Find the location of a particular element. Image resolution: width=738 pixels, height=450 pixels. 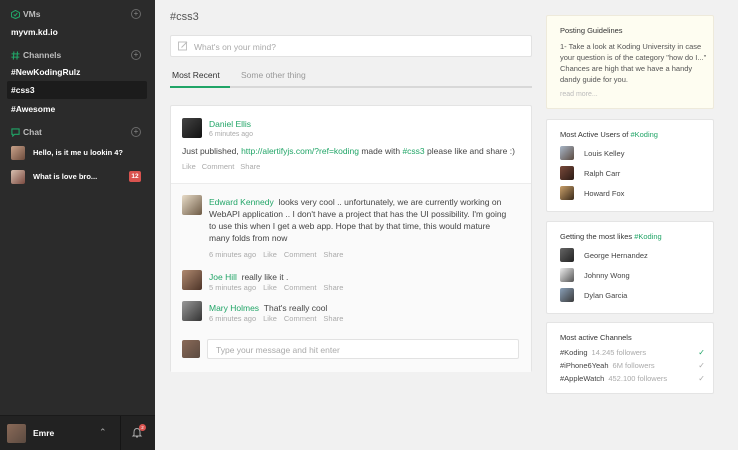

hash-icon is located at coordinates (15, 55).